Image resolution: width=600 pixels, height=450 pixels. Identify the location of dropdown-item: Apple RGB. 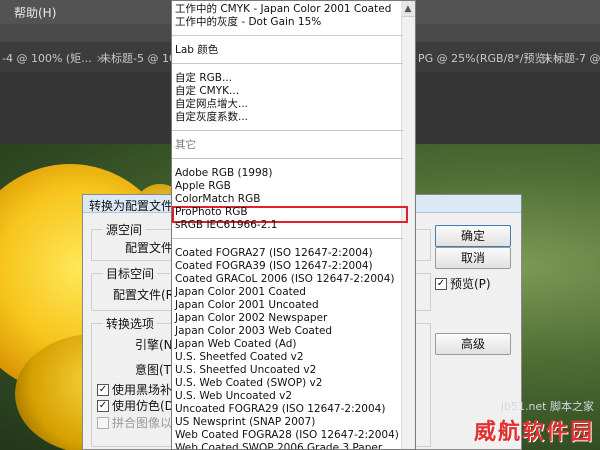
(203, 186).